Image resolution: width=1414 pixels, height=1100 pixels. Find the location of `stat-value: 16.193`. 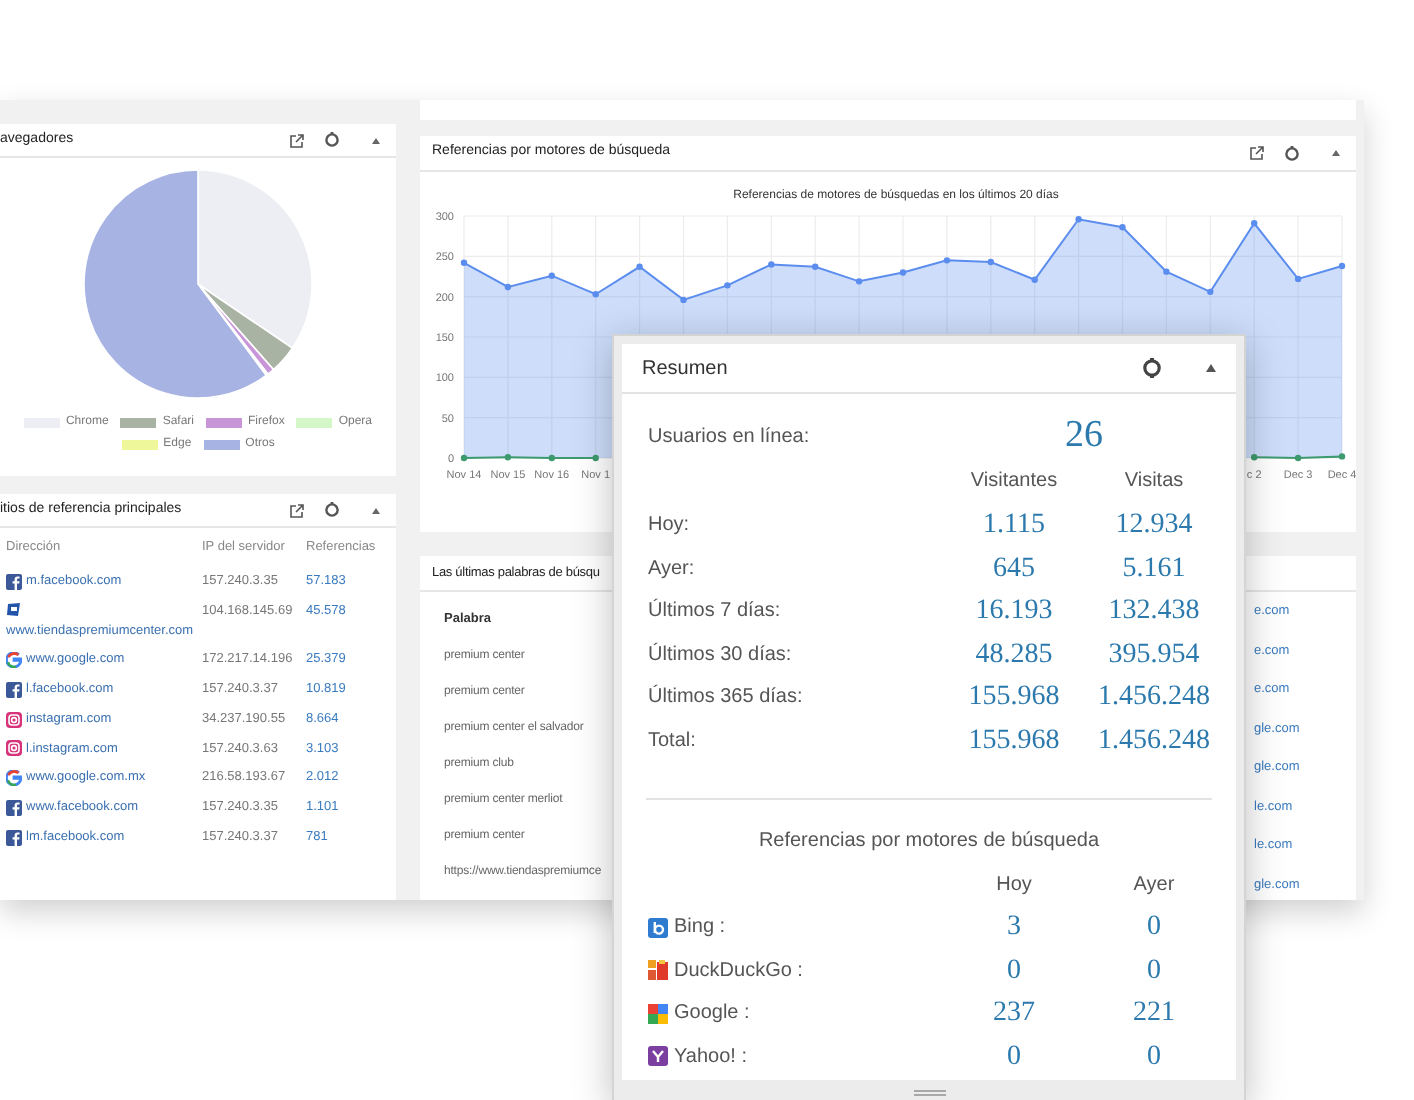

stat-value: 16.193 is located at coordinates (1014, 612).